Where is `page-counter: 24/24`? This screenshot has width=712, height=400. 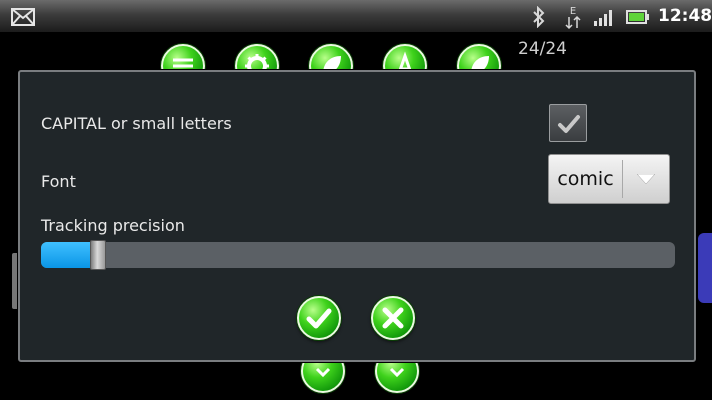
page-counter: 24/24 is located at coordinates (542, 49).